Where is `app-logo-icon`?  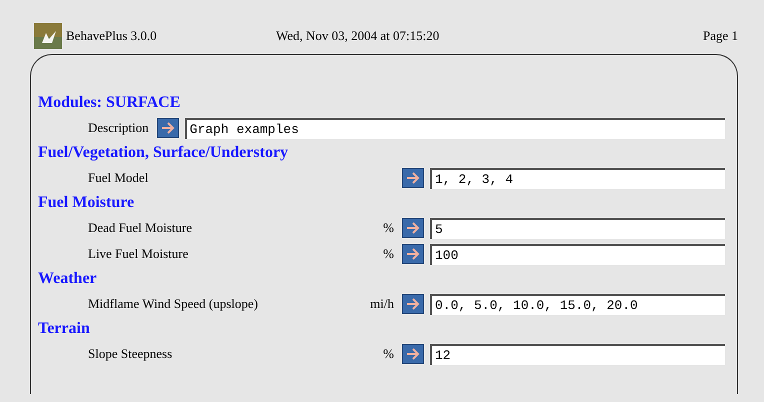
app-logo-icon is located at coordinates (48, 36).